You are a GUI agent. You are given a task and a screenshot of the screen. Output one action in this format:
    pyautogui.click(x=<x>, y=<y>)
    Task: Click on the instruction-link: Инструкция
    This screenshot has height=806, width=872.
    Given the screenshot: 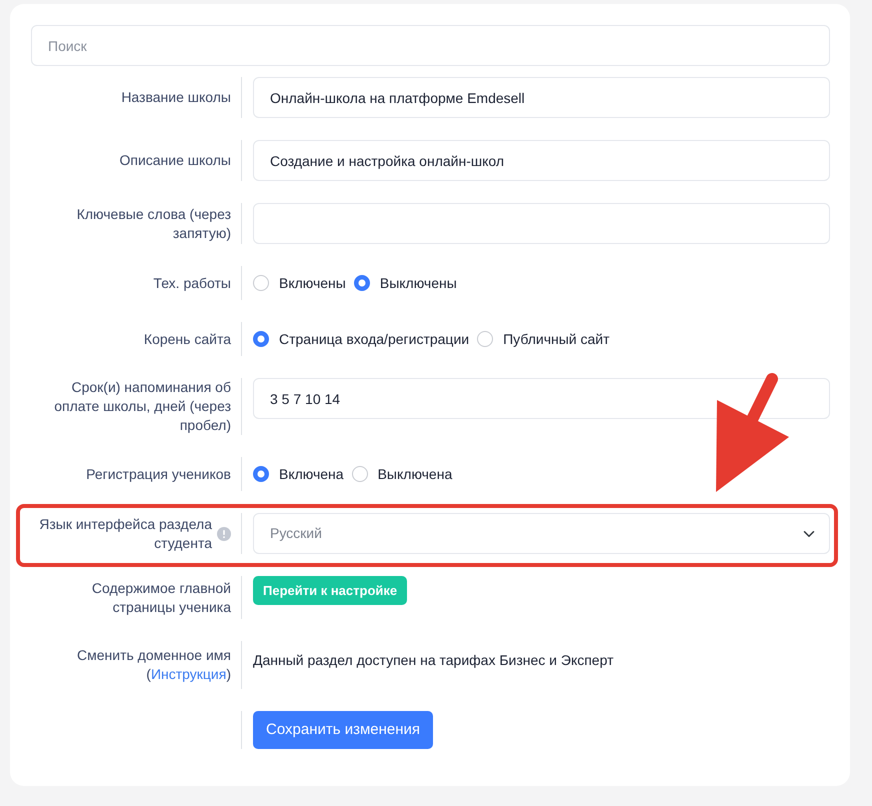 What is the action you would take?
    pyautogui.click(x=188, y=674)
    